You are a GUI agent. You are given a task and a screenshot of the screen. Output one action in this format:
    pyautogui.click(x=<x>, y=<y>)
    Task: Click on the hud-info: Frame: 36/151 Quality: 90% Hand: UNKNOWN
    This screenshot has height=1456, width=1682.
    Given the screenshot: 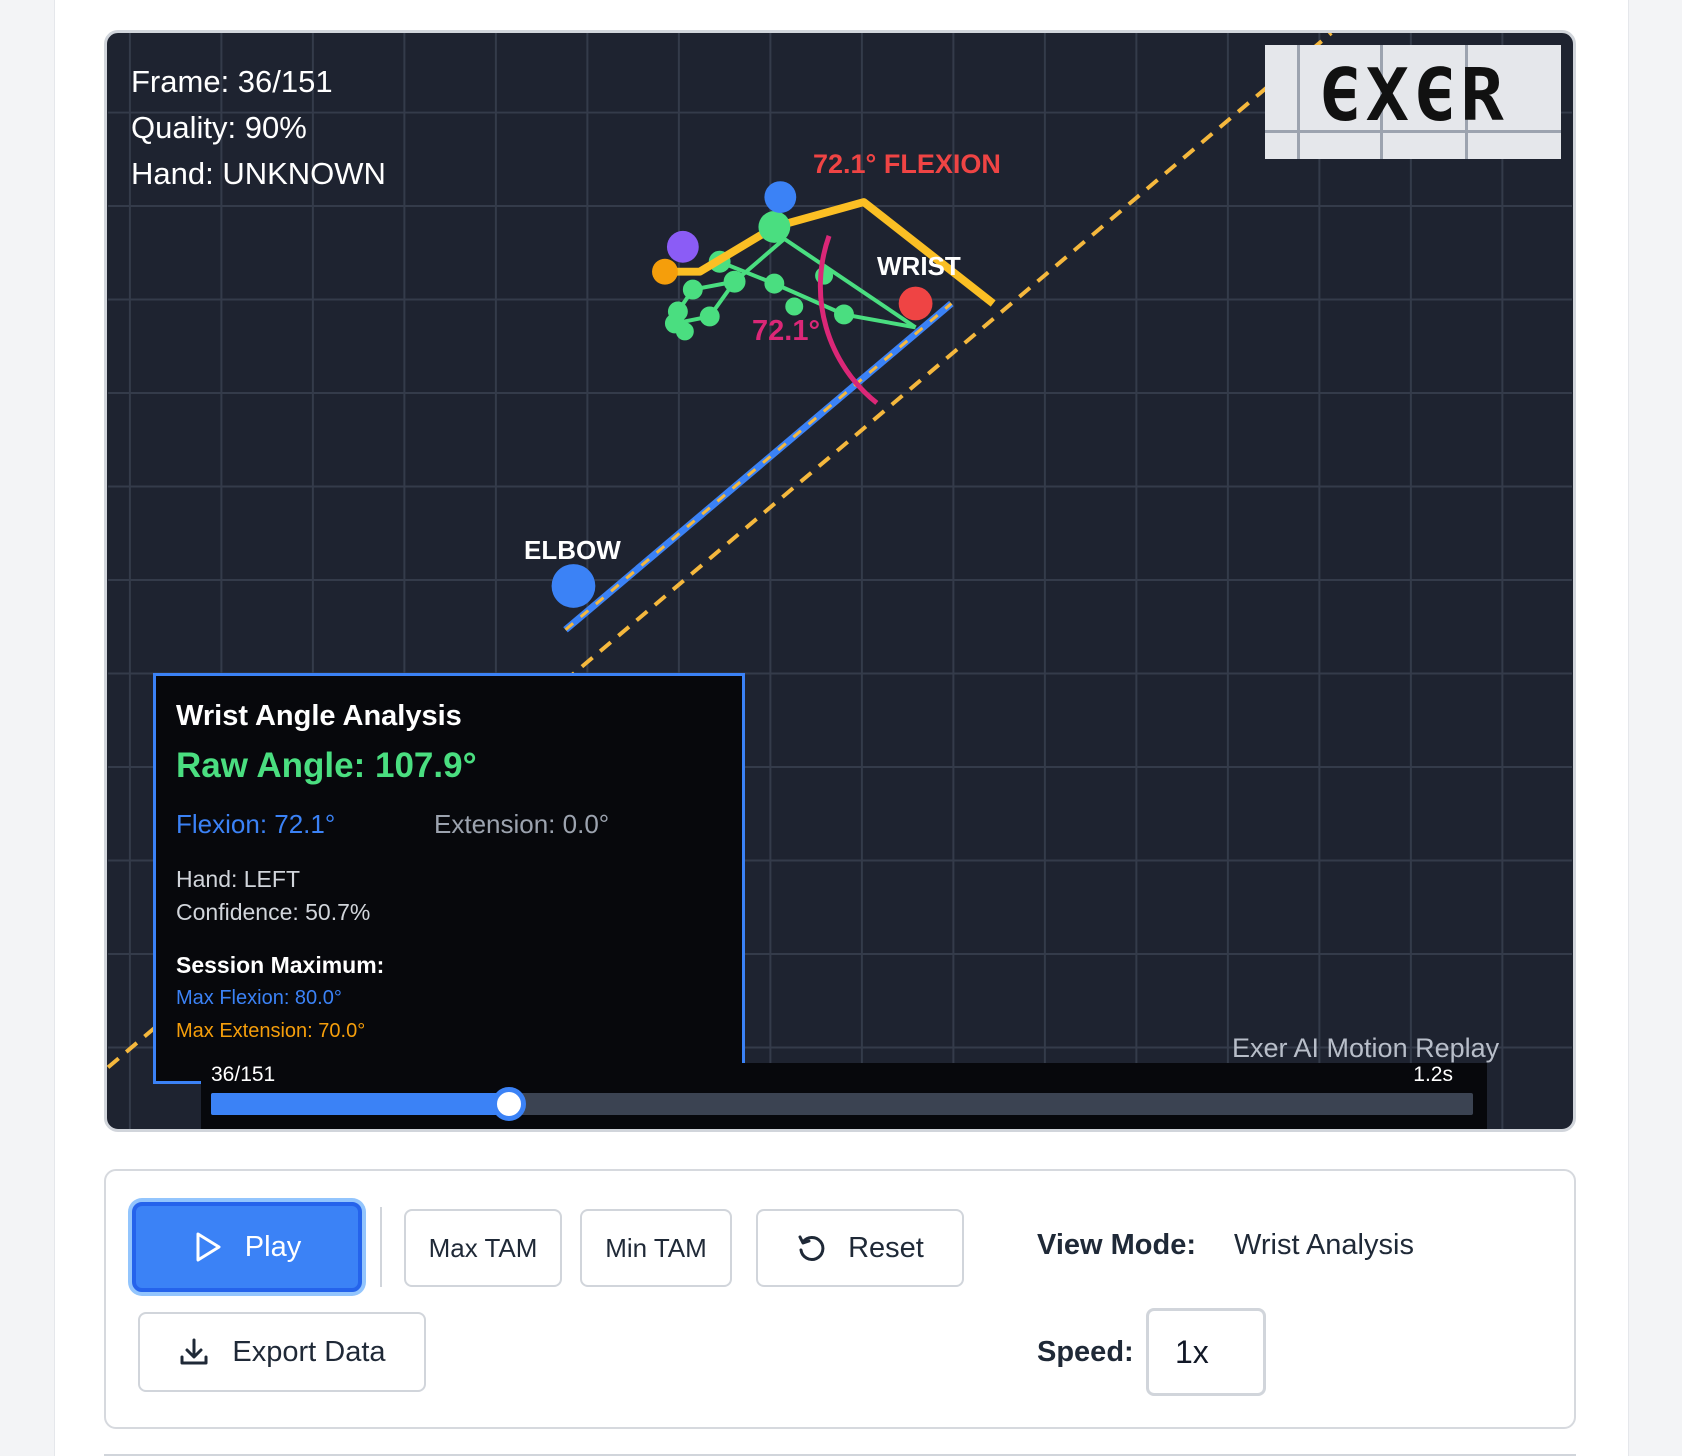 What is the action you would take?
    pyautogui.click(x=258, y=128)
    